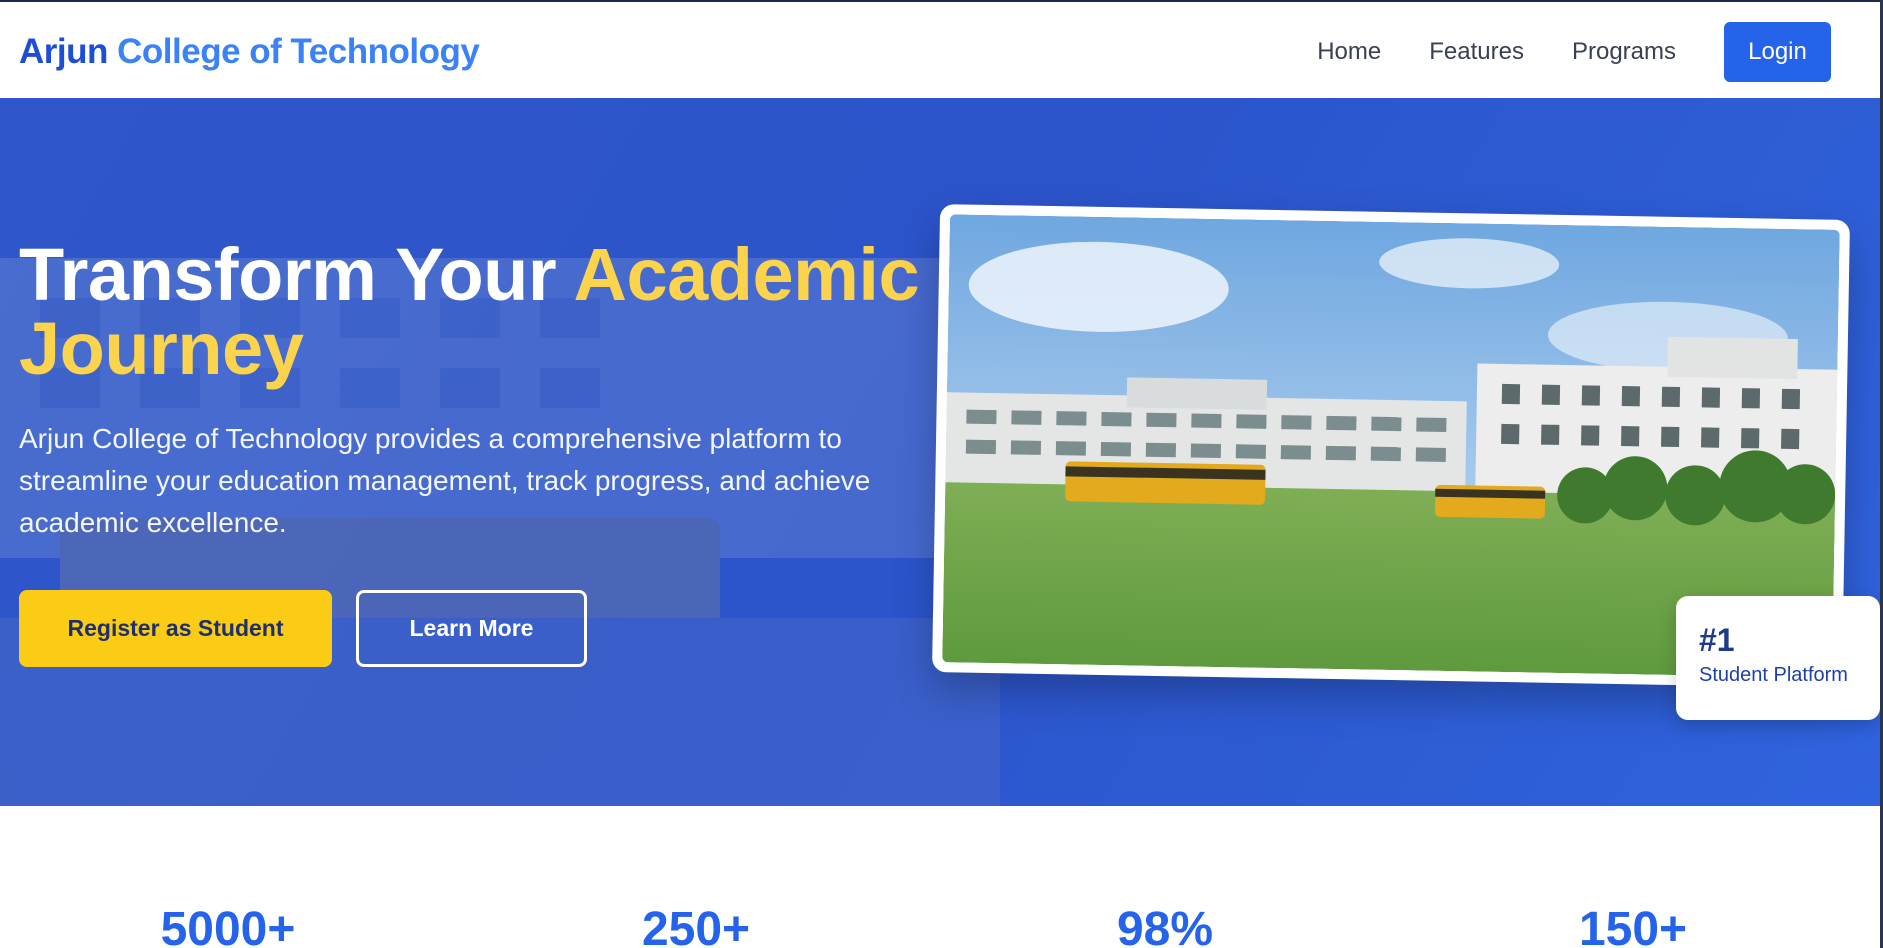 The width and height of the screenshot is (1883, 948). I want to click on site-logo: Arjun College of Technology, so click(249, 52).